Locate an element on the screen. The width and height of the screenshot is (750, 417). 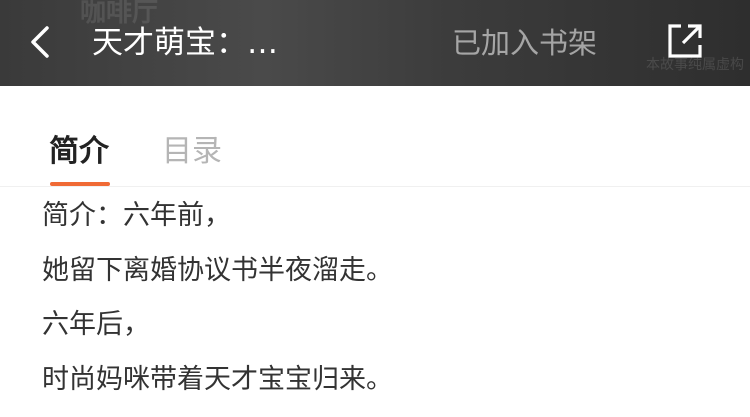
chevron-left-icon is located at coordinates (40, 42).